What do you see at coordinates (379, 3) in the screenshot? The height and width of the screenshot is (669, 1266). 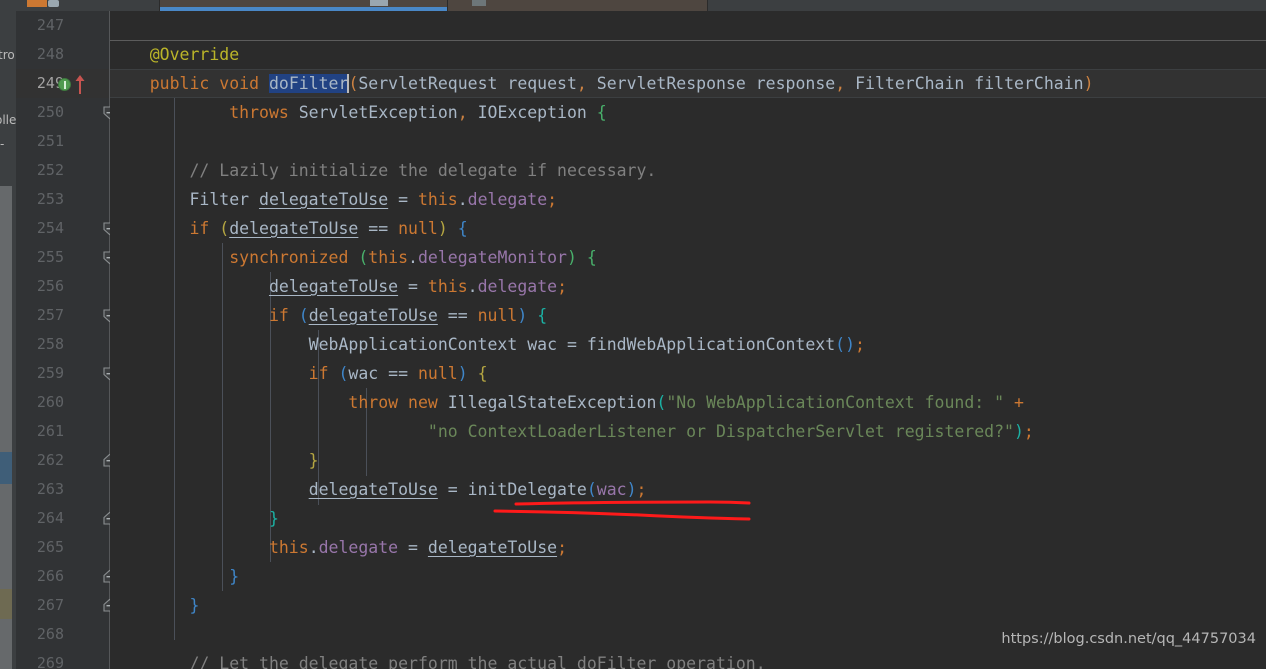 I see `tab-label-glyph-a` at bounding box center [379, 3].